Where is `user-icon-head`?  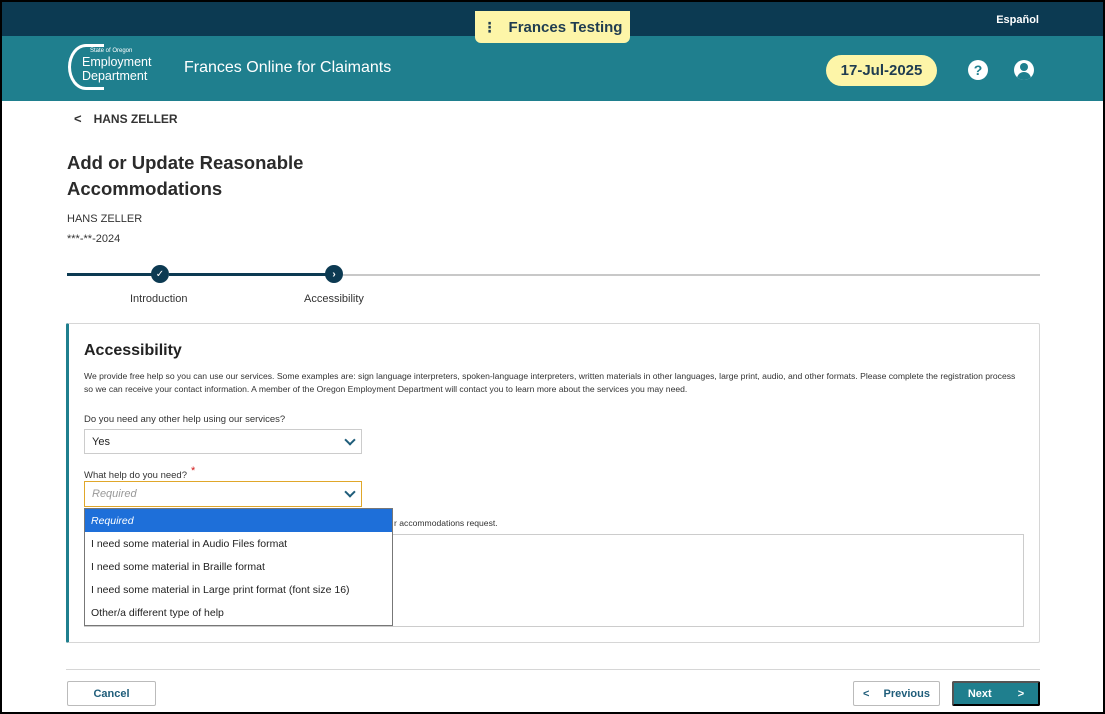
user-icon-head is located at coordinates (1024, 67).